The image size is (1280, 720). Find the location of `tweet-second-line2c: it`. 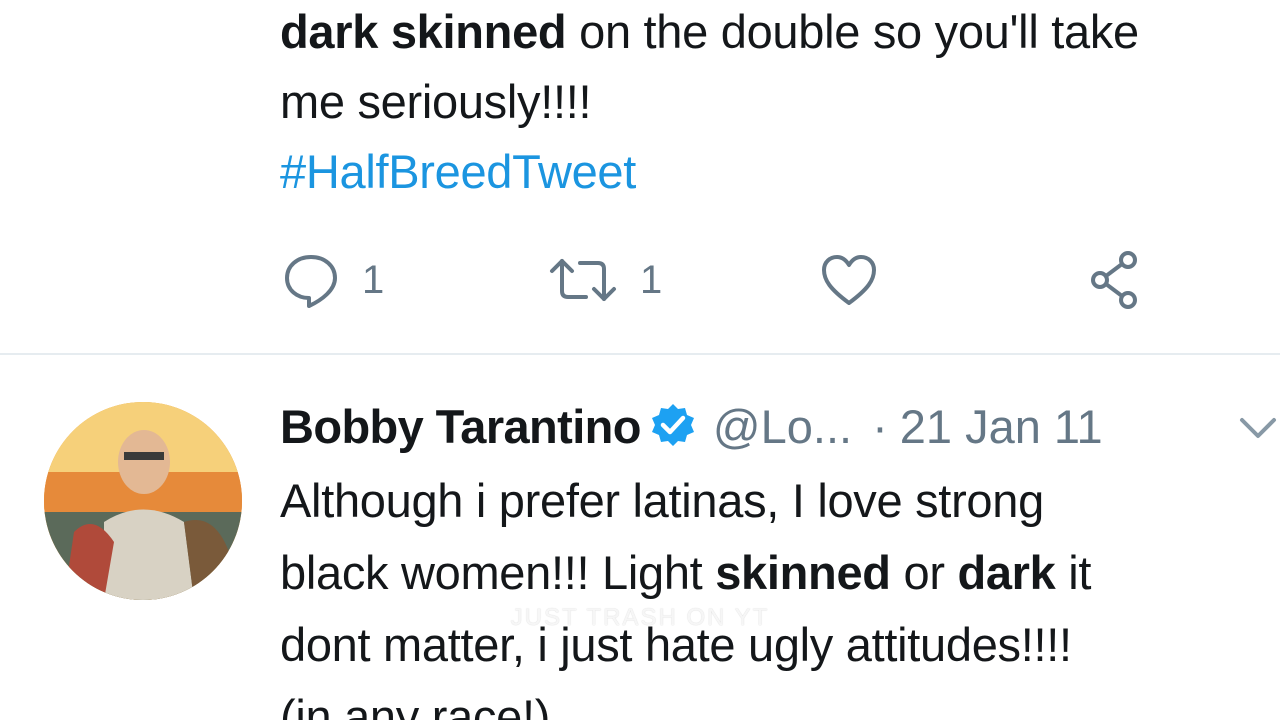

tweet-second-line2c: it is located at coordinates (1073, 572).